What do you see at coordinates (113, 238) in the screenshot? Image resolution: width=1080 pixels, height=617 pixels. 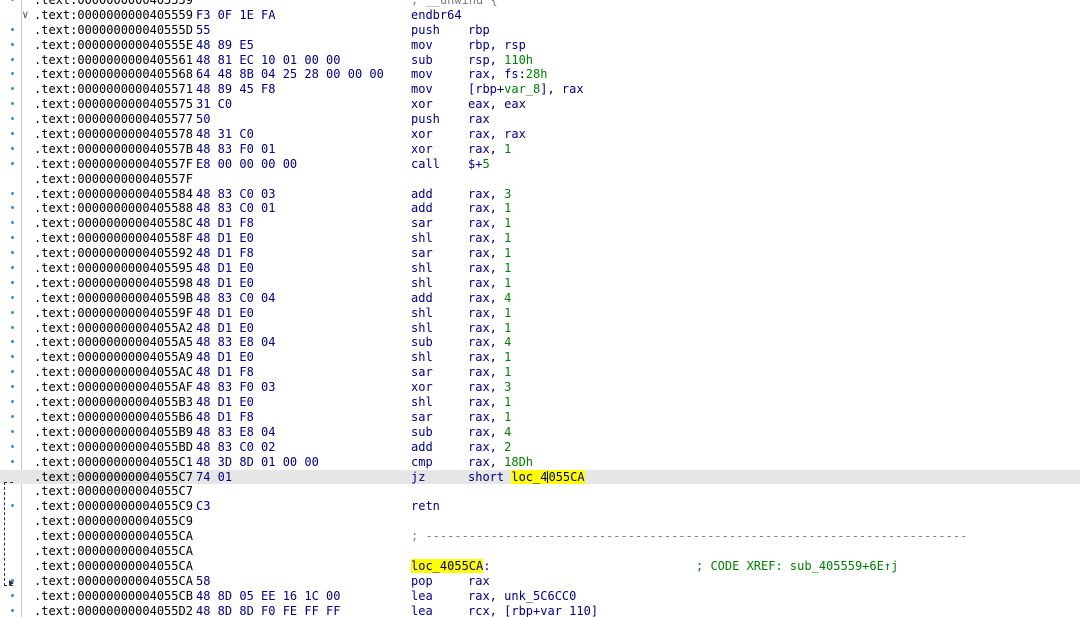 I see `address: .text:000000000040558F` at bounding box center [113, 238].